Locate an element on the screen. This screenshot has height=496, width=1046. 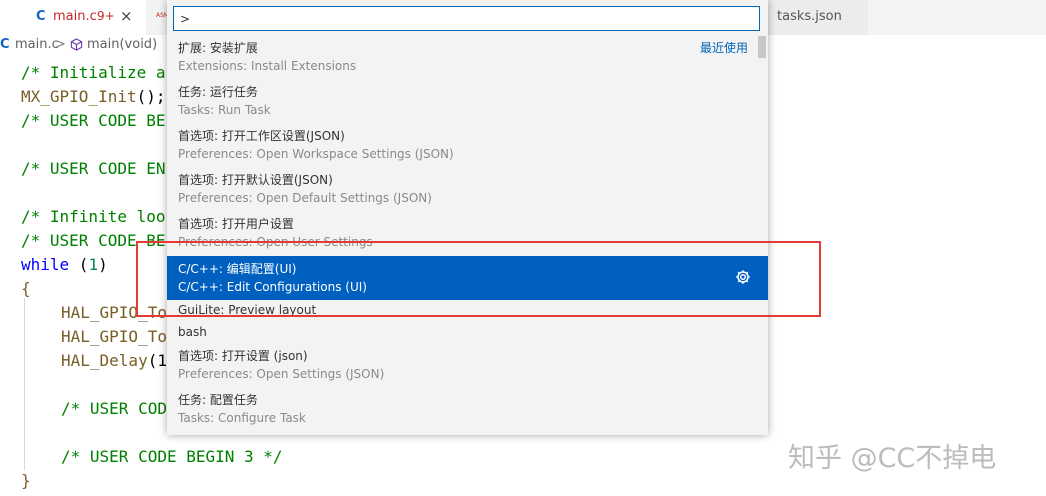
tab-main-c: C main.c 9+ × is located at coordinates (73, 17).